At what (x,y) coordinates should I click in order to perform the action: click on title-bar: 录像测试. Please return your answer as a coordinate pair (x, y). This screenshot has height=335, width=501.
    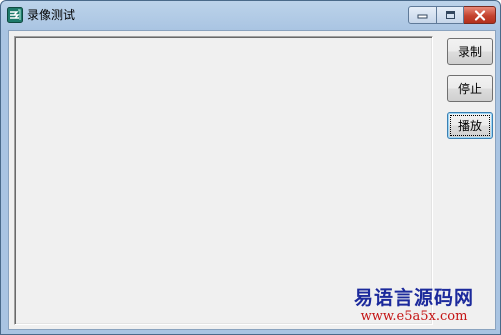
    Looking at the image, I should click on (250, 15).